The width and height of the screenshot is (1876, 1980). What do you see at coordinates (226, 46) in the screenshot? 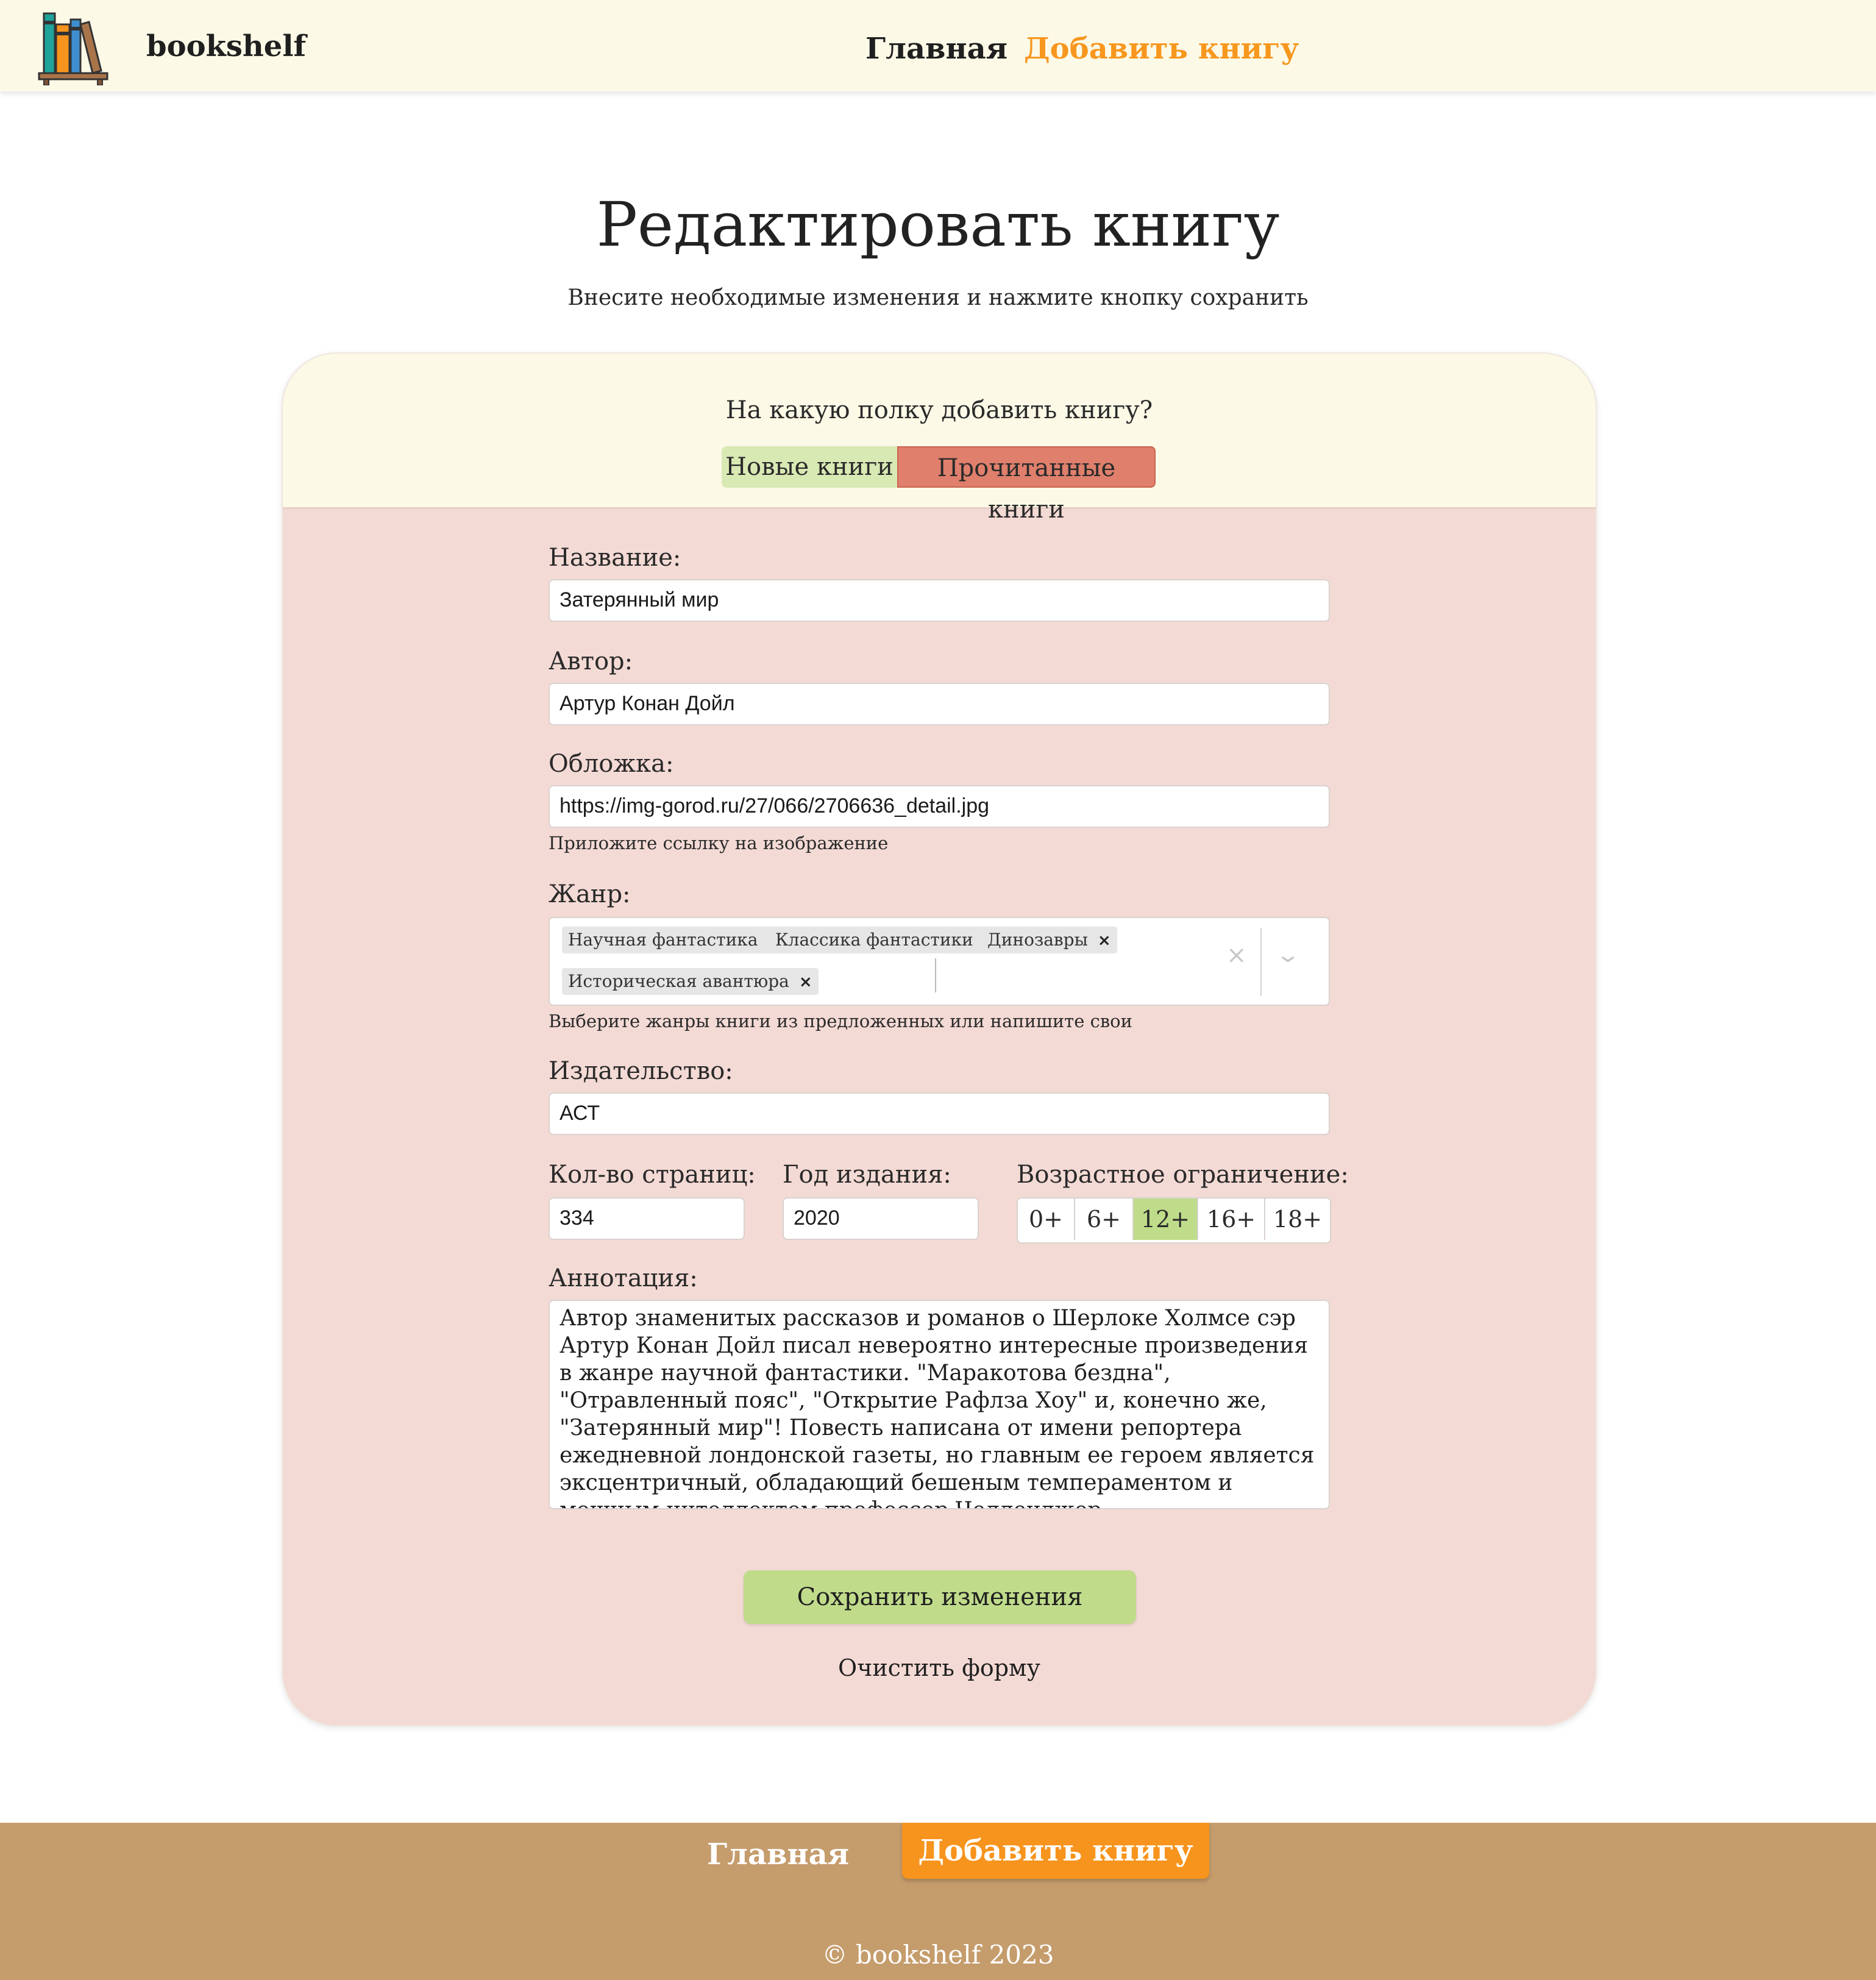
I see `brand-name: bookshelf` at bounding box center [226, 46].